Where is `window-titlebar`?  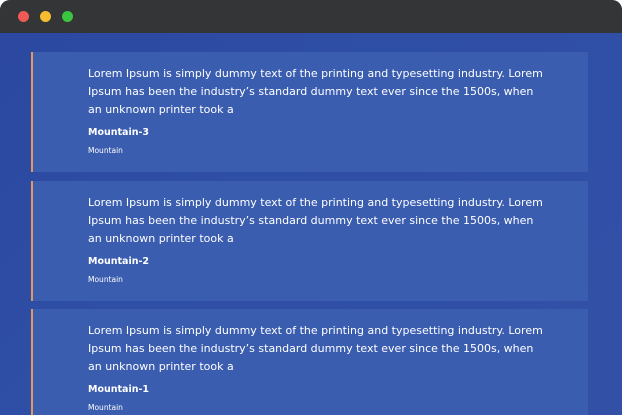
window-titlebar is located at coordinates (311, 16).